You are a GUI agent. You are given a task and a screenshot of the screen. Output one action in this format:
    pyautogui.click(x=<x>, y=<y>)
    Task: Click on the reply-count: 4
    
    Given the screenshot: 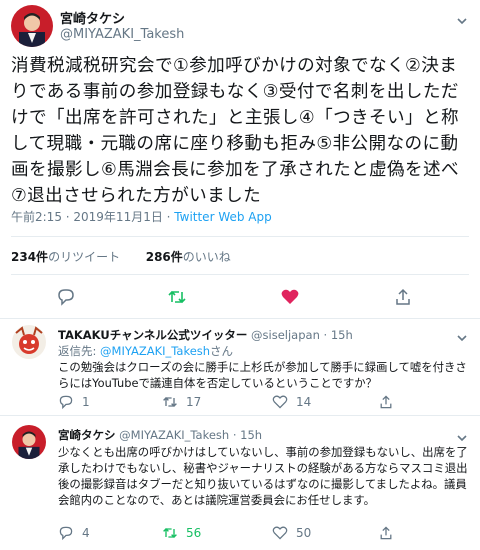 What is the action you would take?
    pyautogui.click(x=86, y=533)
    